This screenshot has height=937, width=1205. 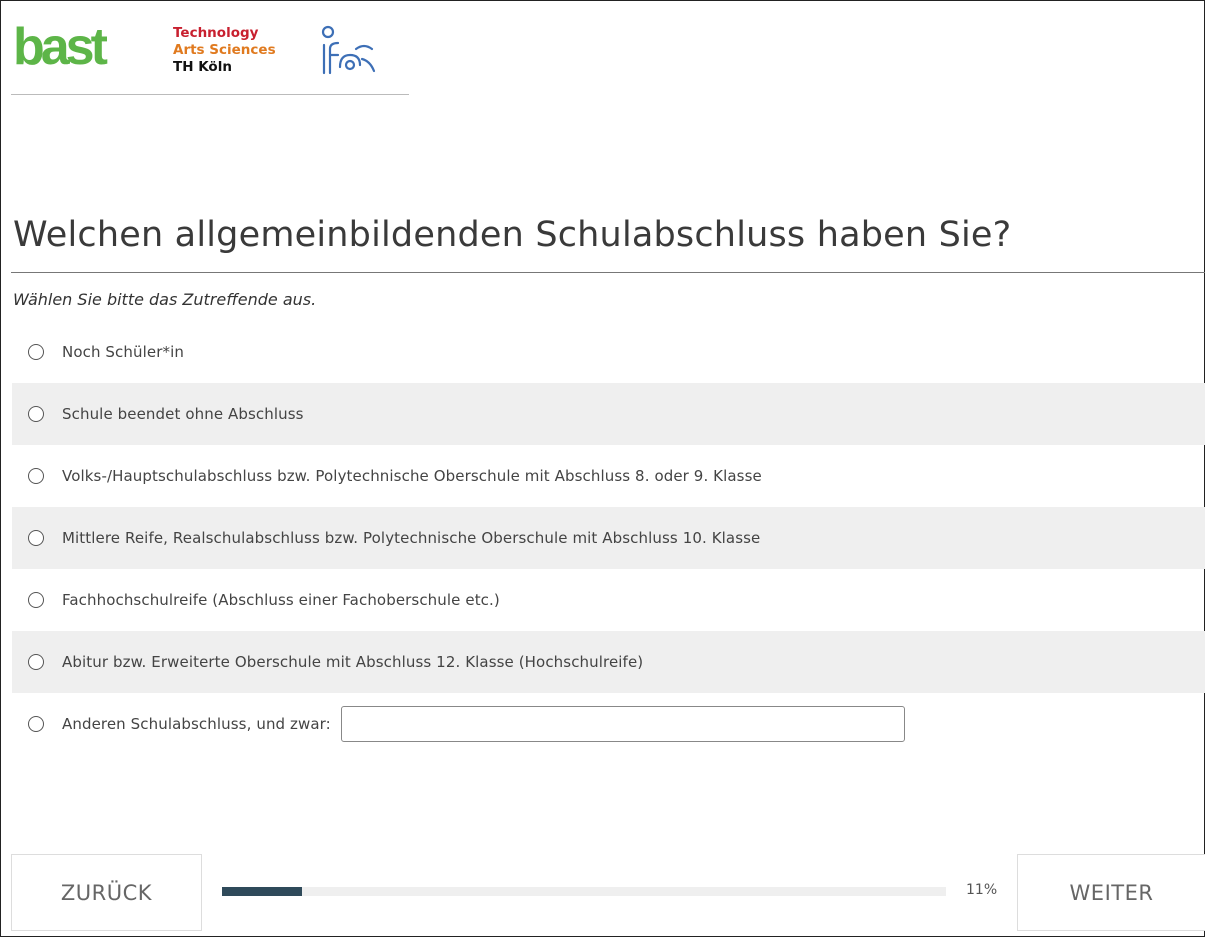 I want to click on ifes-logo, so click(x=348, y=50).